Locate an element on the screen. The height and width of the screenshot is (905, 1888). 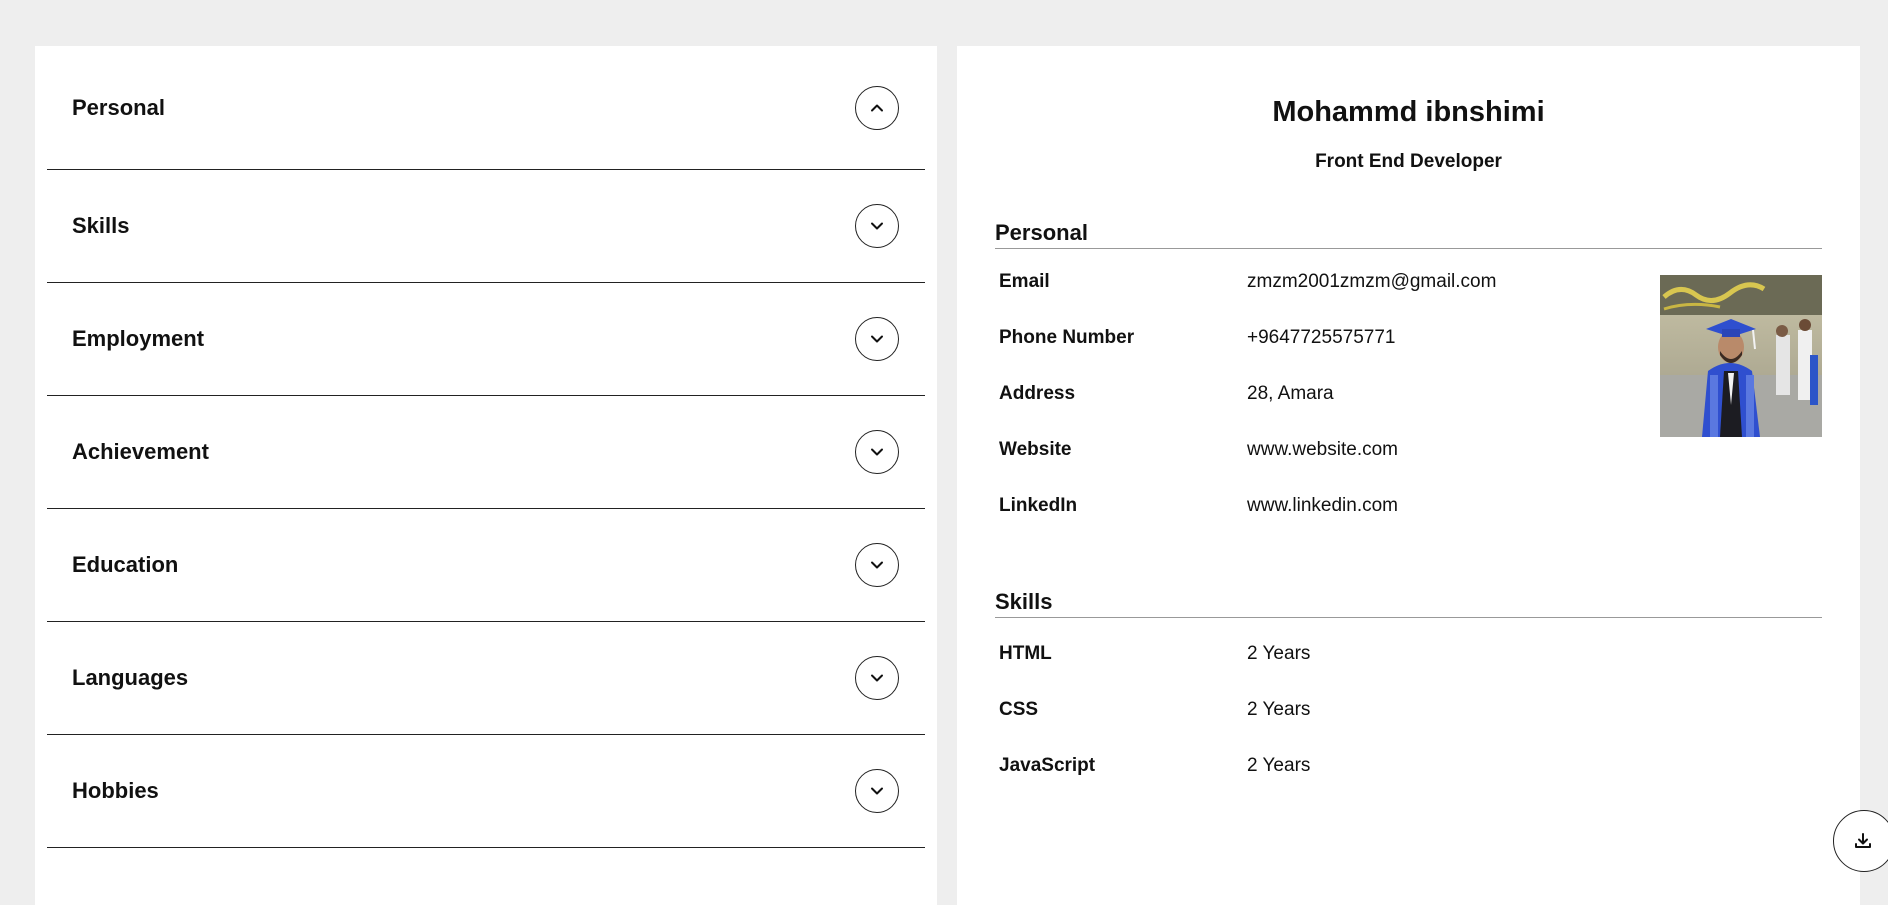
skill-row-html: HTML 2 Years is located at coordinates (1408, 663).